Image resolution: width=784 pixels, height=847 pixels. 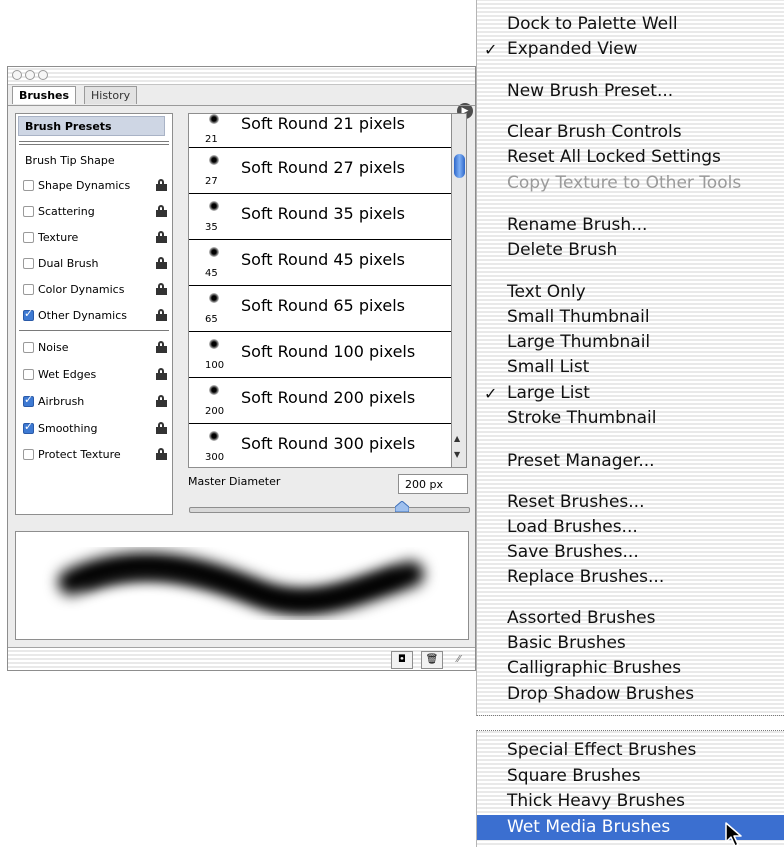 I want to click on brush-size: 21, so click(x=211, y=139).